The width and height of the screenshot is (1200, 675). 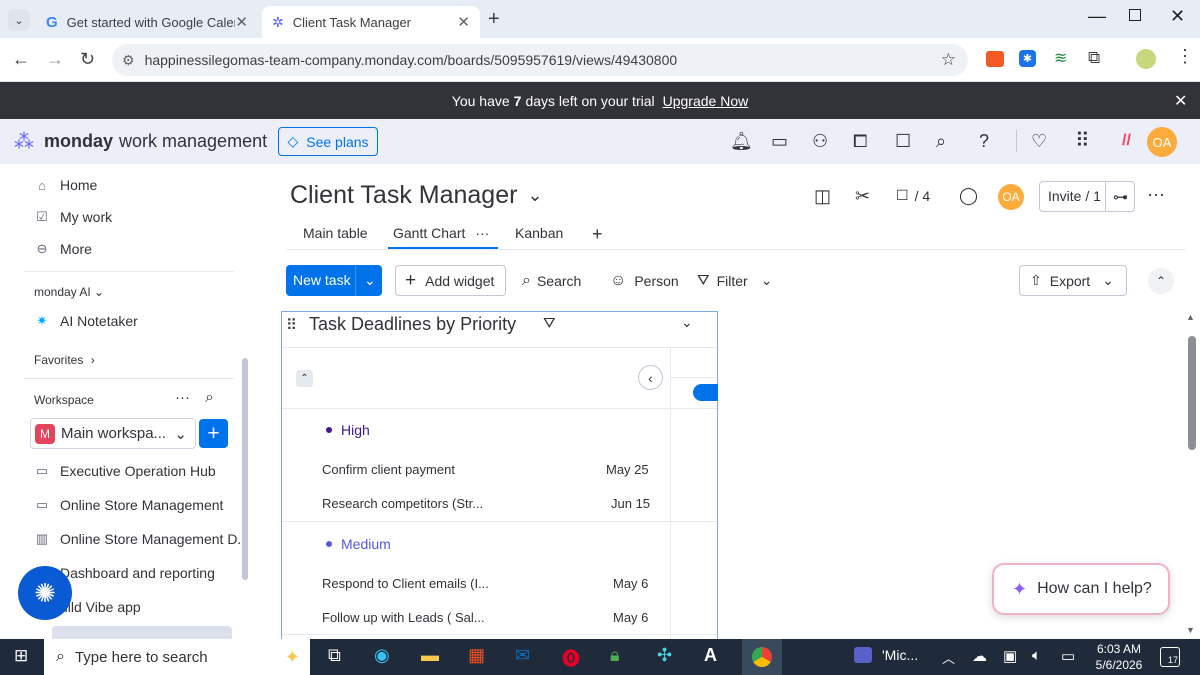 I want to click on updates-chat-icon: ◯, so click(x=968, y=196).